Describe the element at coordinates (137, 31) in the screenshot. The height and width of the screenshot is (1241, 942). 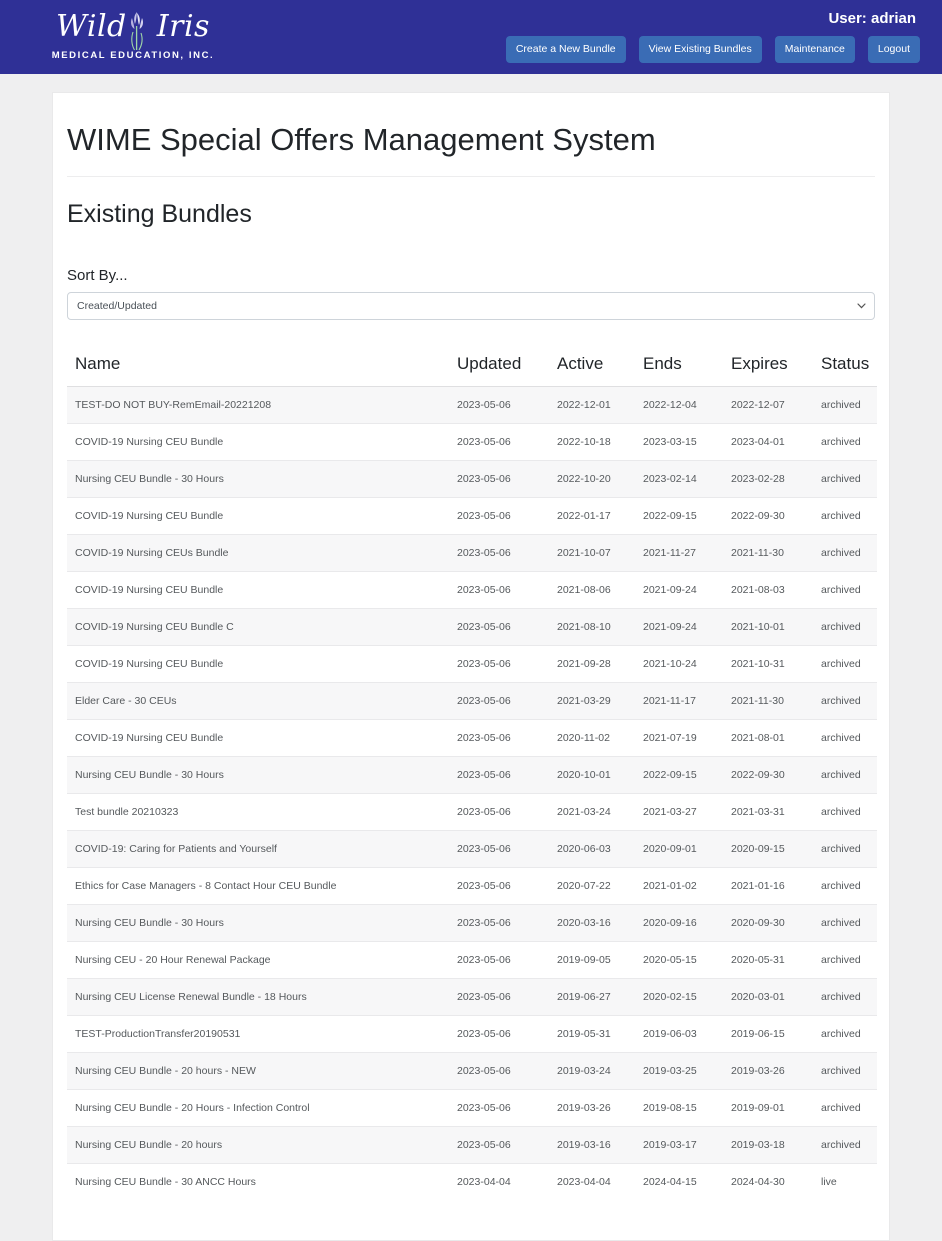
I see `iris-flower-icon` at that location.